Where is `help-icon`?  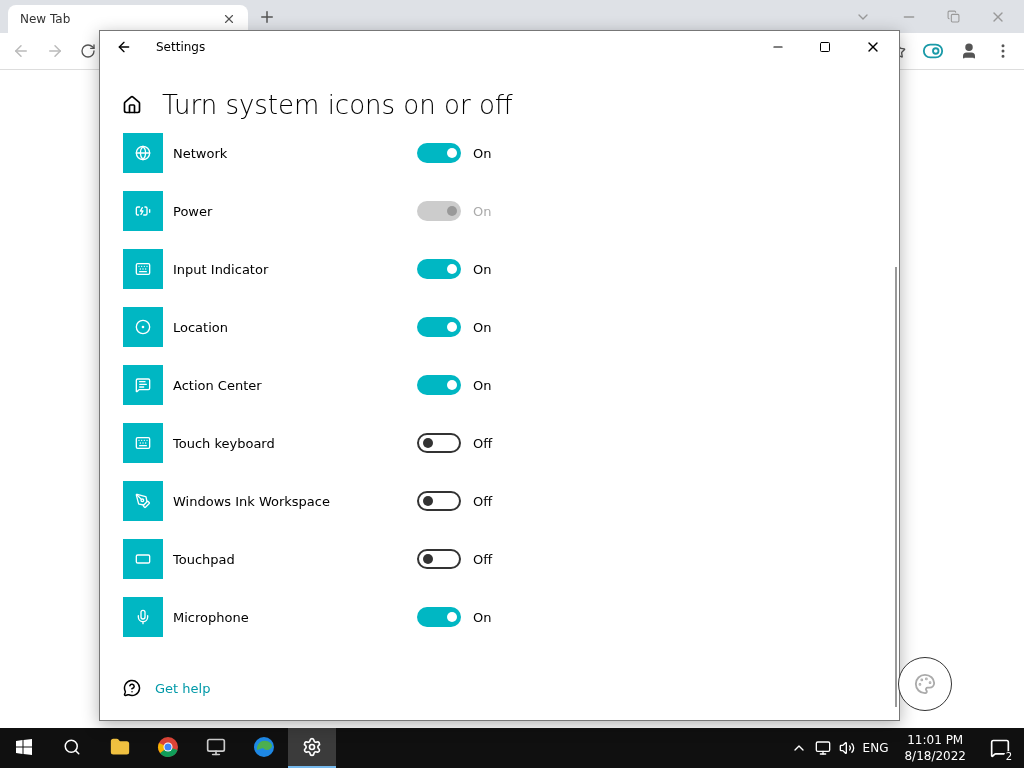 help-icon is located at coordinates (132, 688).